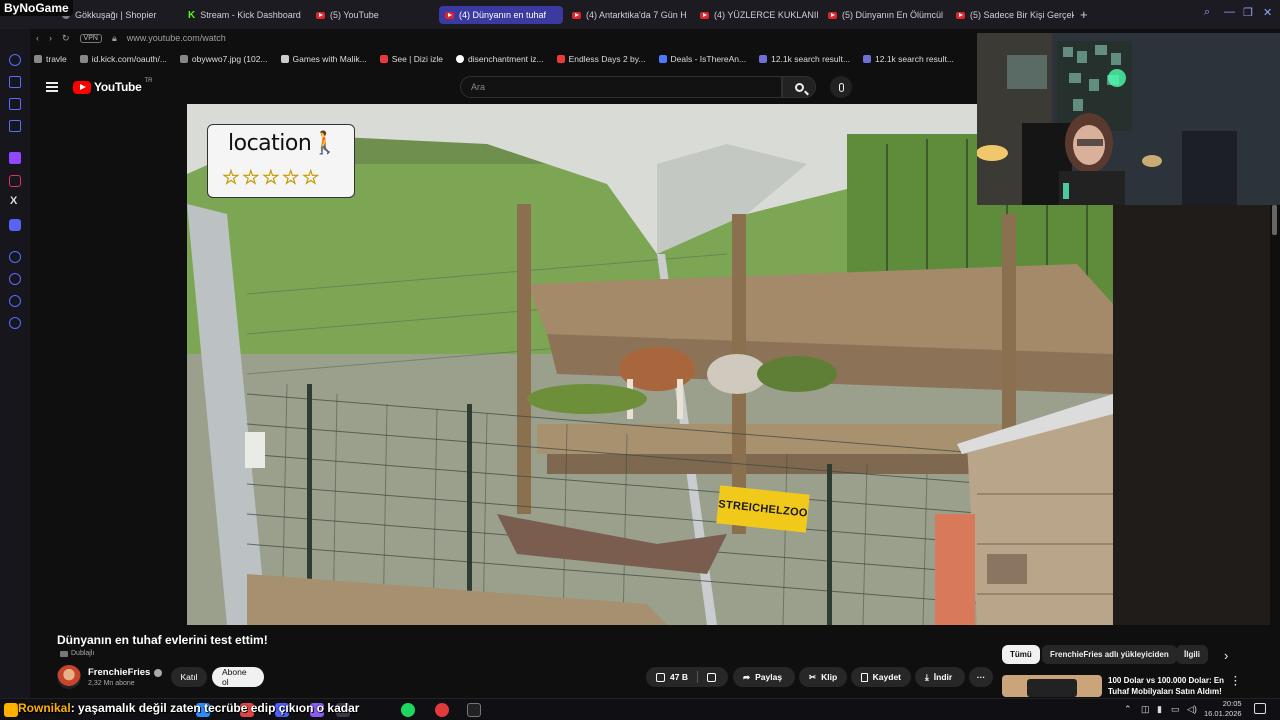 This screenshot has width=1280, height=720. What do you see at coordinates (981, 677) in the screenshot?
I see `more-actions-button: ···` at bounding box center [981, 677].